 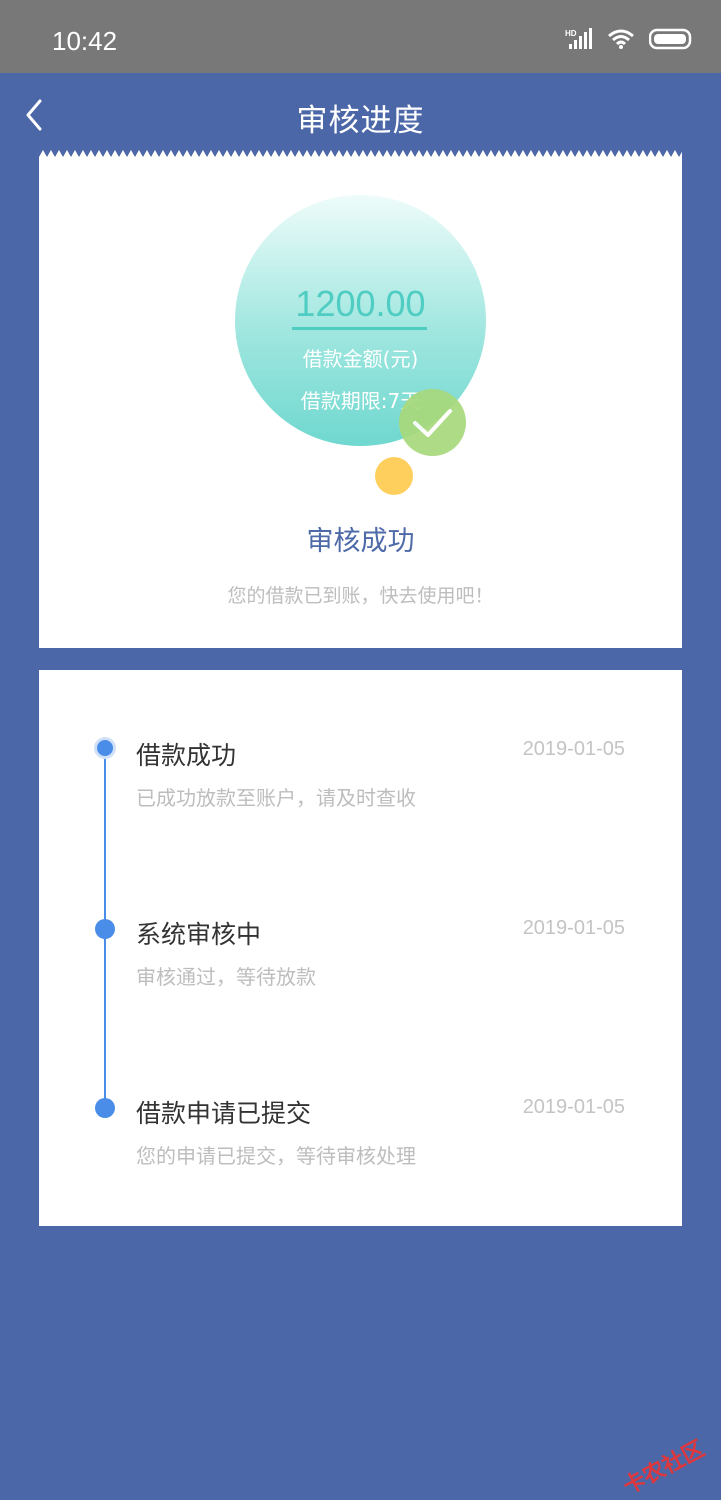 I want to click on watermark-logo: 卡农社区, so click(x=664, y=1468).